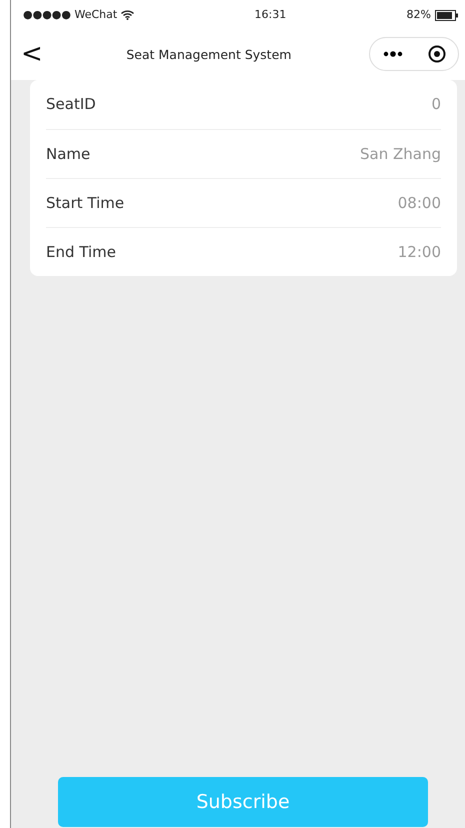  What do you see at coordinates (32, 54) in the screenshot?
I see `back-button: <` at bounding box center [32, 54].